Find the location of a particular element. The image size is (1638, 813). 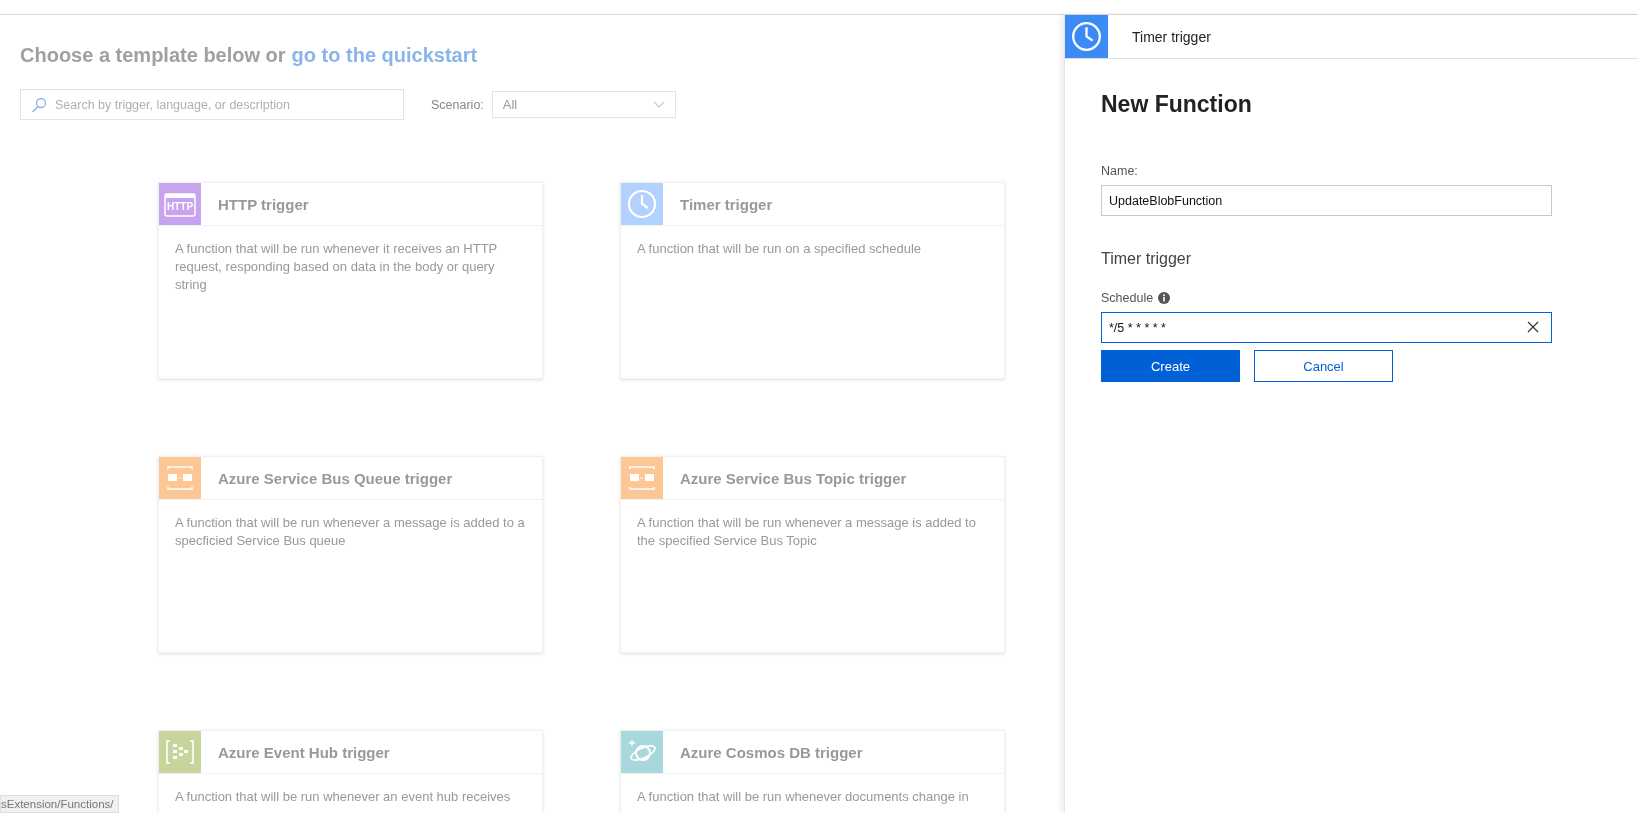

heading-text: Choose a template below or is located at coordinates (153, 55).